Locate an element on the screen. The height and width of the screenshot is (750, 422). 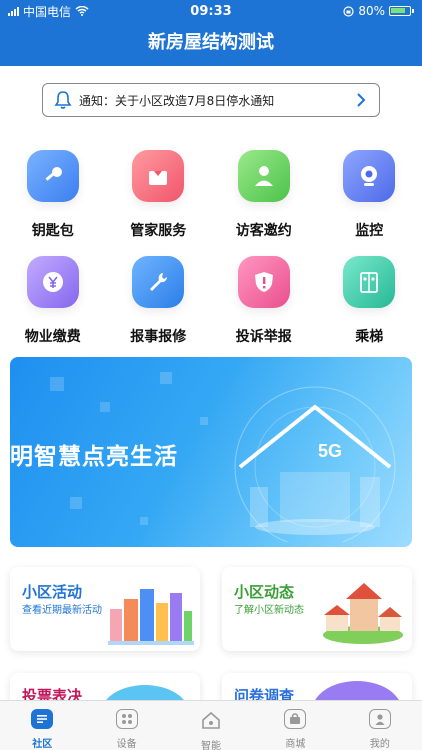
smart-home-icon is located at coordinates (211, 720).